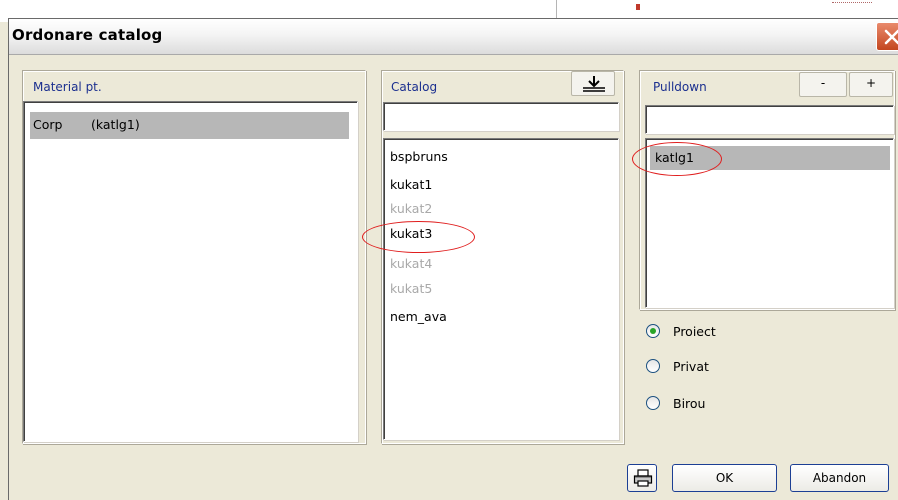  I want to click on pulldown-remove-button: -, so click(823, 84).